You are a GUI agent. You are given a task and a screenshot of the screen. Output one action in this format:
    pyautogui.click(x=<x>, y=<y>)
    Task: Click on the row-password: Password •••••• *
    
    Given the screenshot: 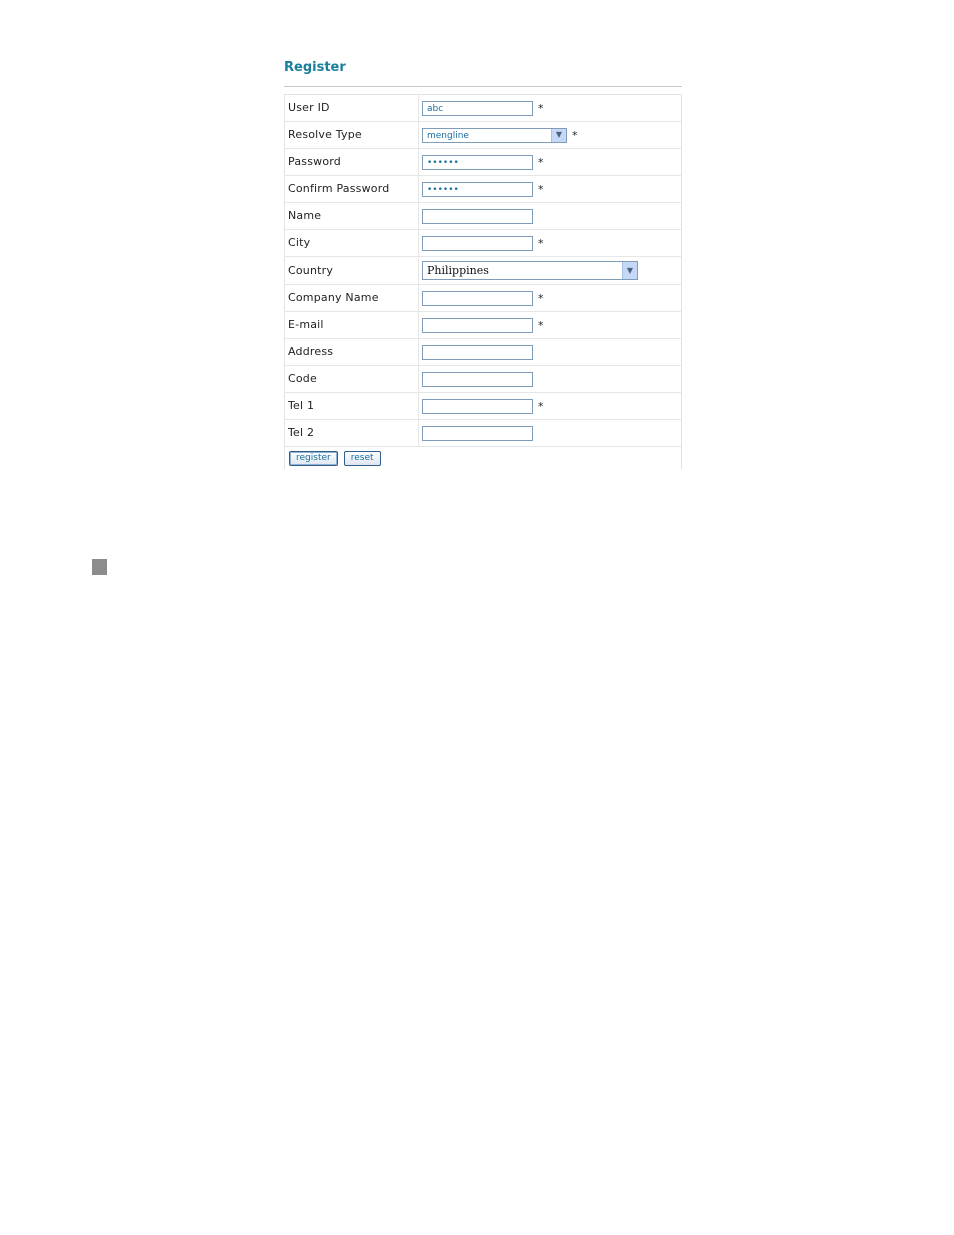 What is the action you would take?
    pyautogui.click(x=483, y=162)
    